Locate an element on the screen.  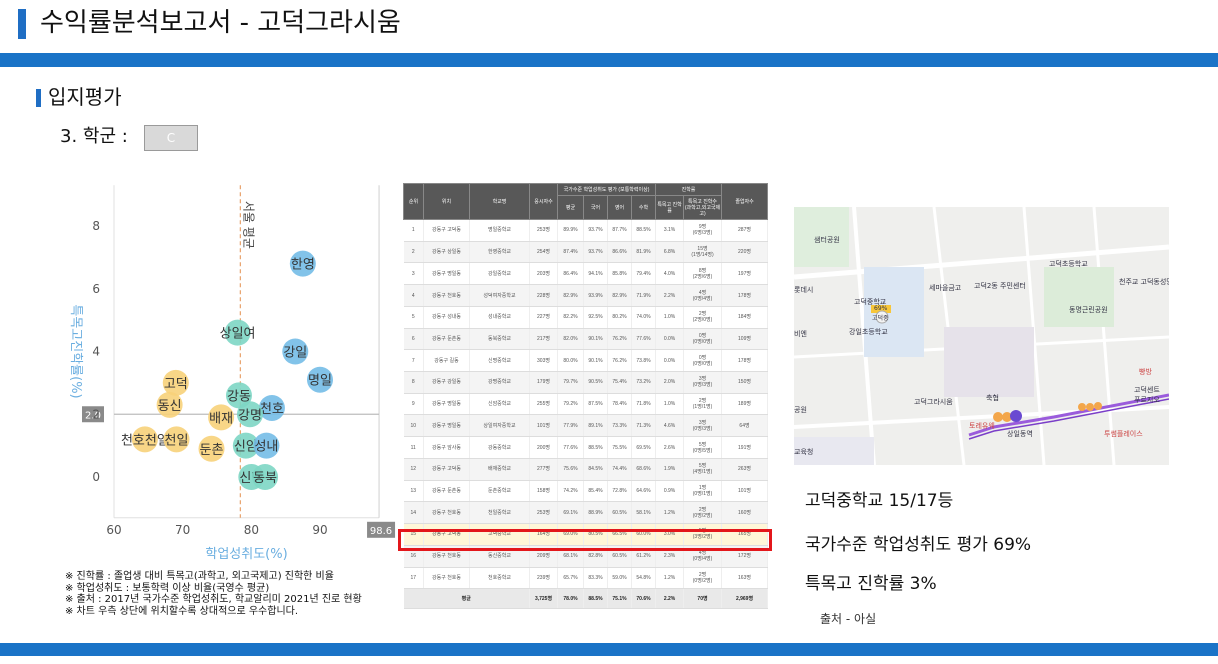
table-cell: 85.8% is located at coordinates (619, 274).